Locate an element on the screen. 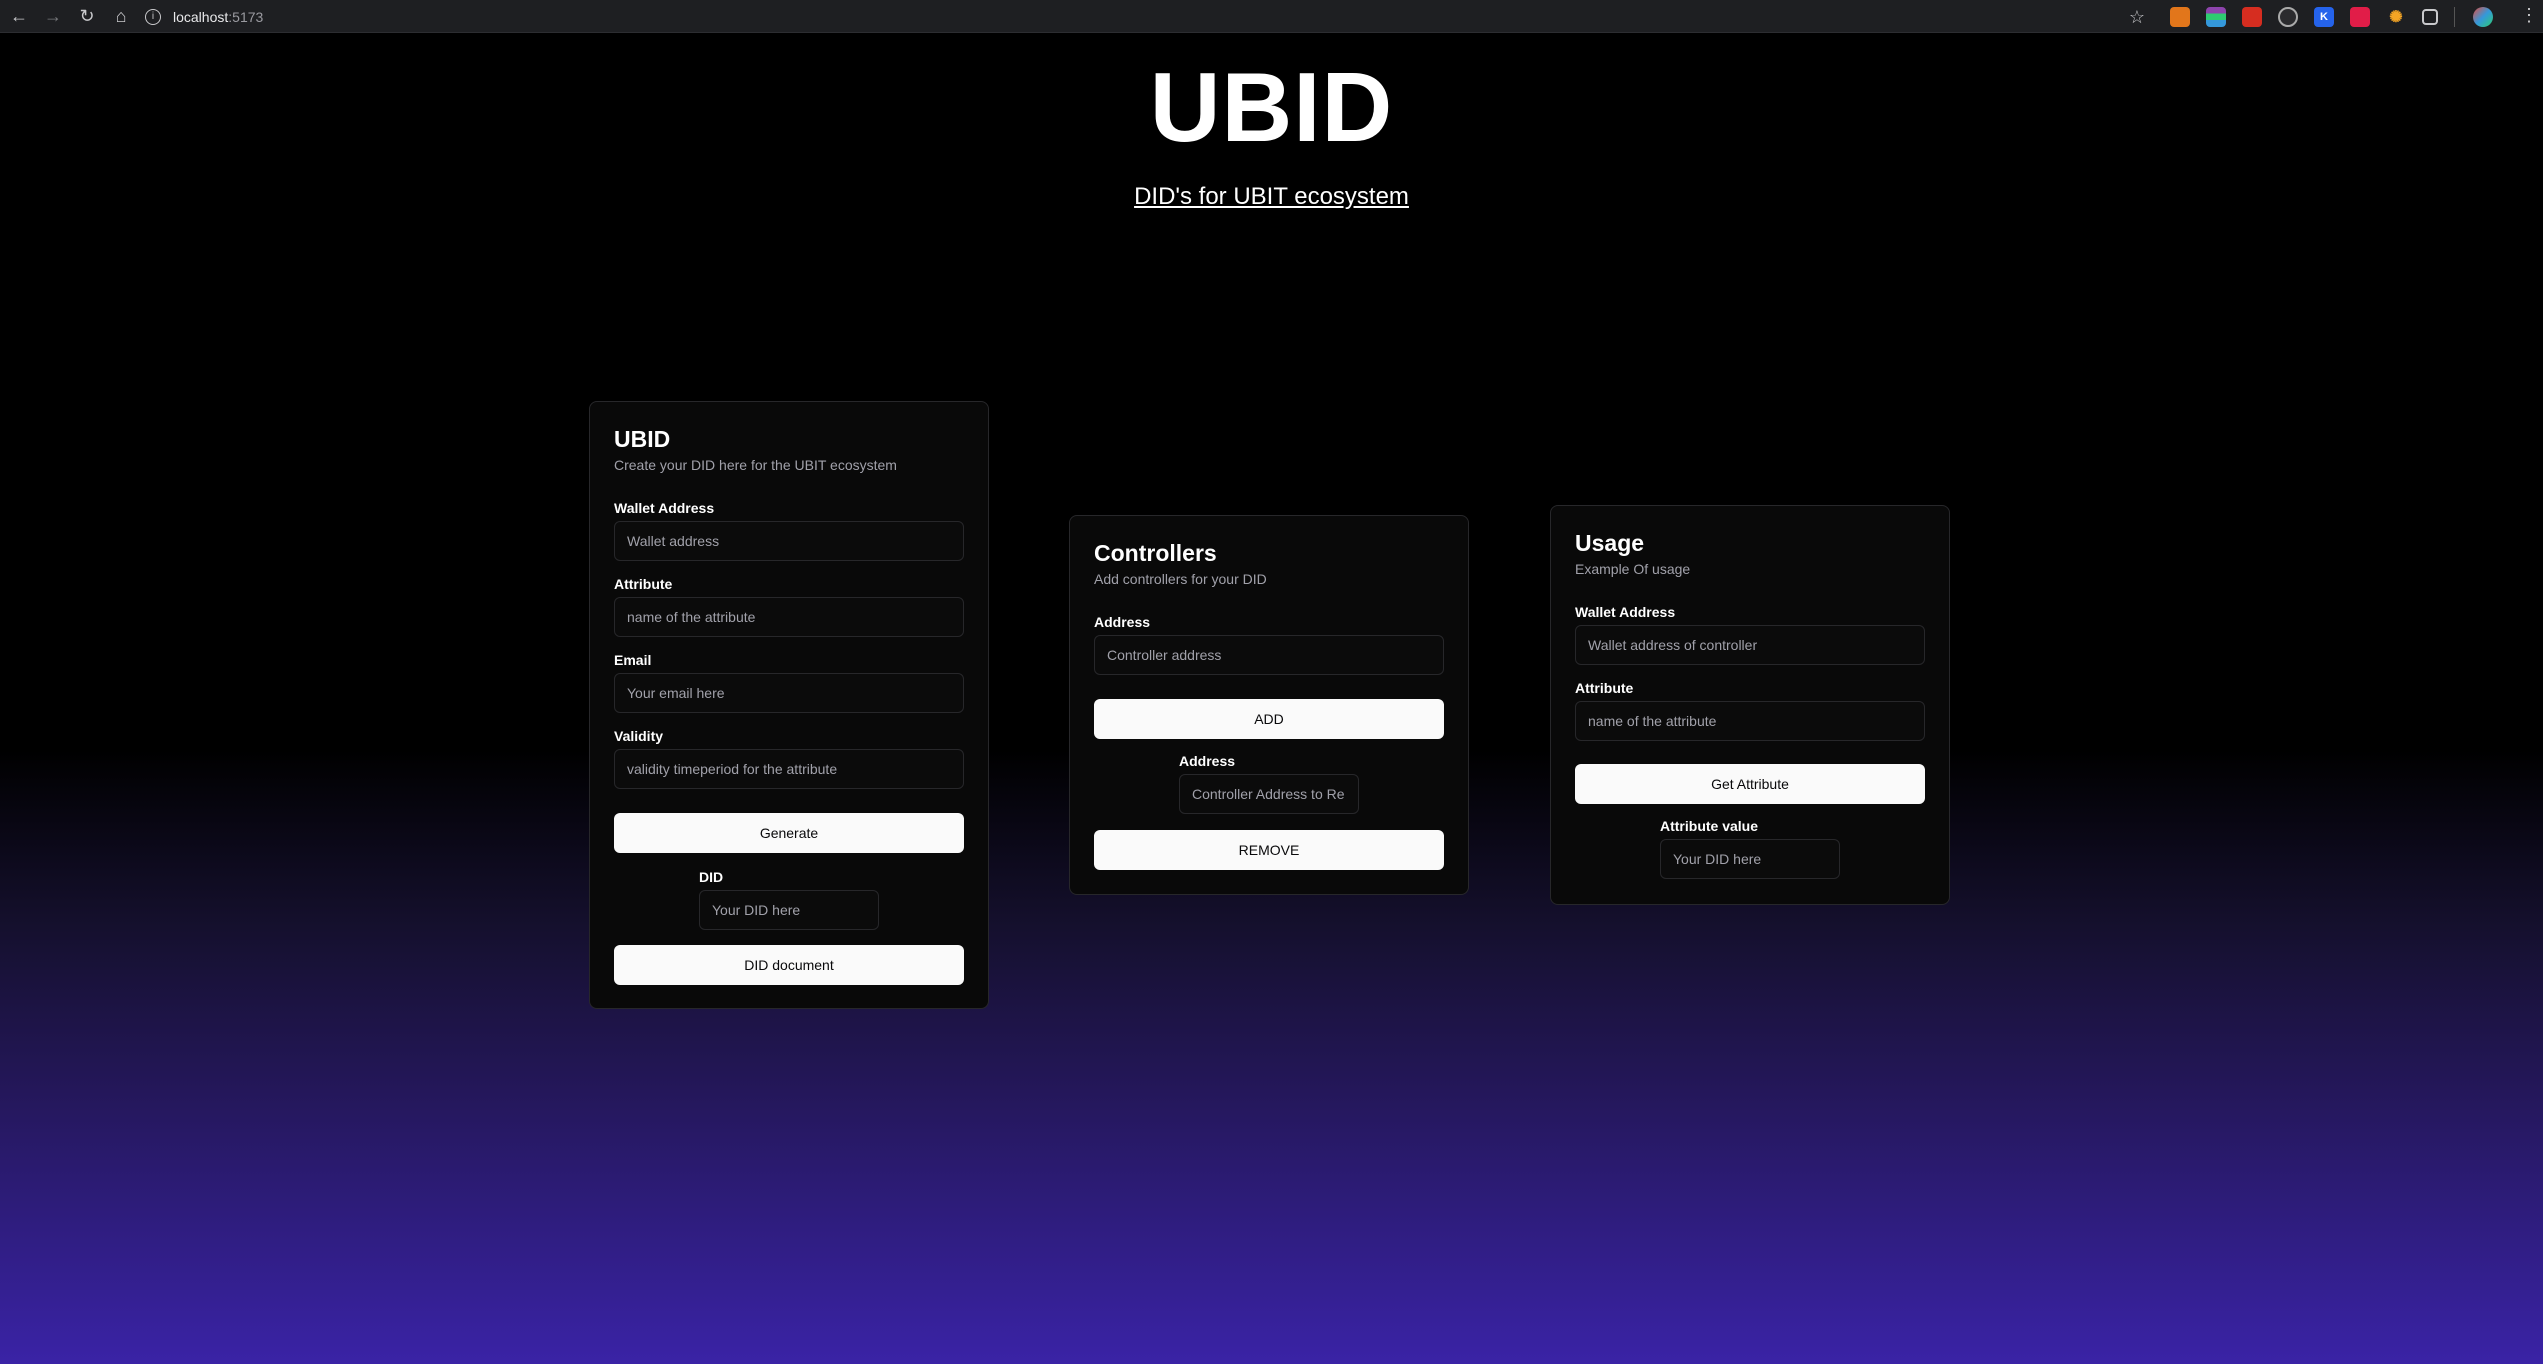 Image resolution: width=2543 pixels, height=1364 pixels. email-label: Email is located at coordinates (633, 660).